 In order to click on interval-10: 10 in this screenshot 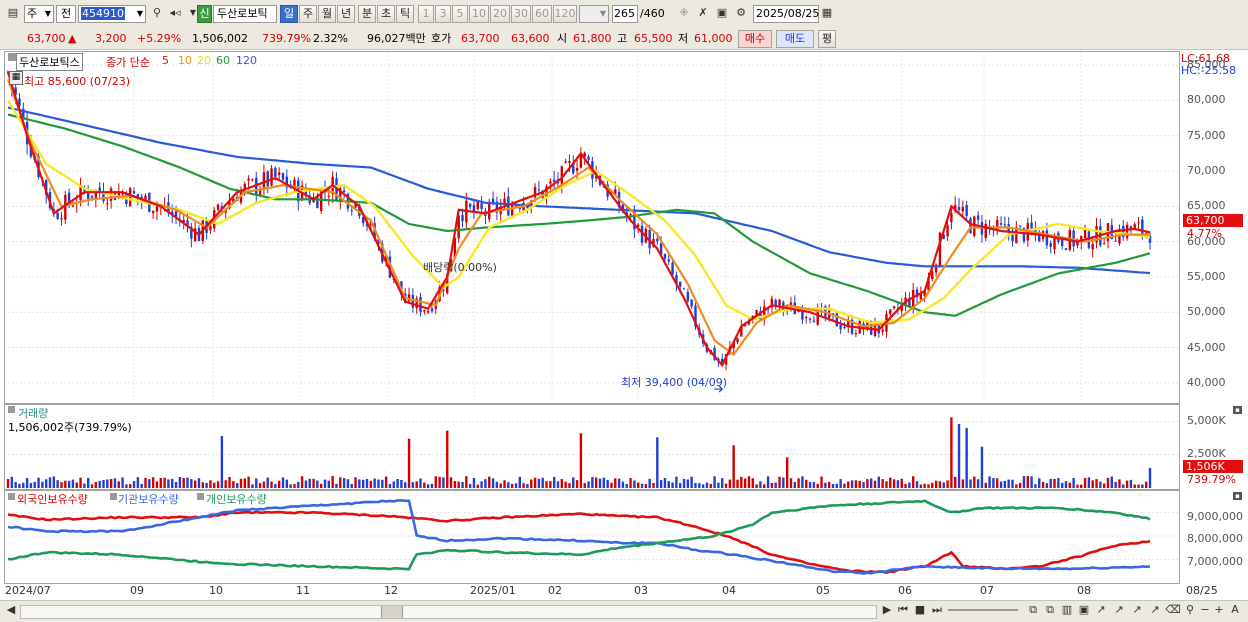, I will do `click(479, 14)`.